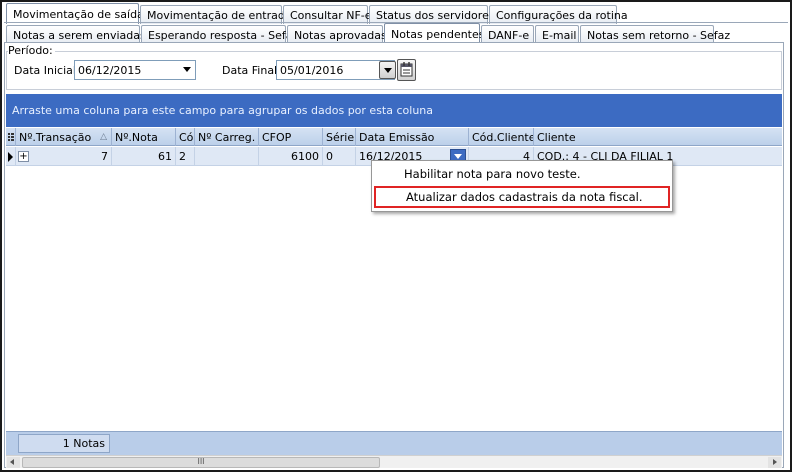 The width and height of the screenshot is (792, 472). What do you see at coordinates (387, 70) in the screenshot?
I see `data-final-dropdown-button` at bounding box center [387, 70].